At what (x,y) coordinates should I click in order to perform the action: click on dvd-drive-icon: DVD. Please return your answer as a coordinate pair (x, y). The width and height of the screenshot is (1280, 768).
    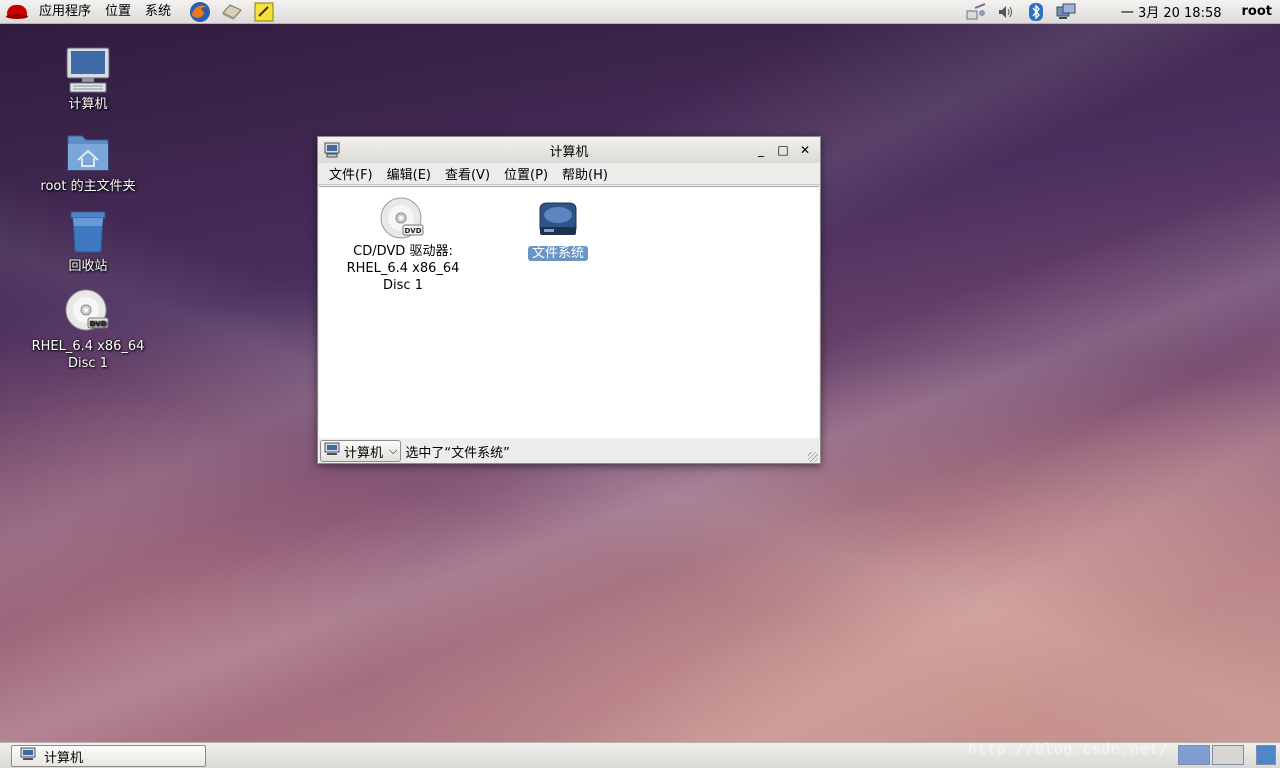
    Looking at the image, I should click on (403, 219).